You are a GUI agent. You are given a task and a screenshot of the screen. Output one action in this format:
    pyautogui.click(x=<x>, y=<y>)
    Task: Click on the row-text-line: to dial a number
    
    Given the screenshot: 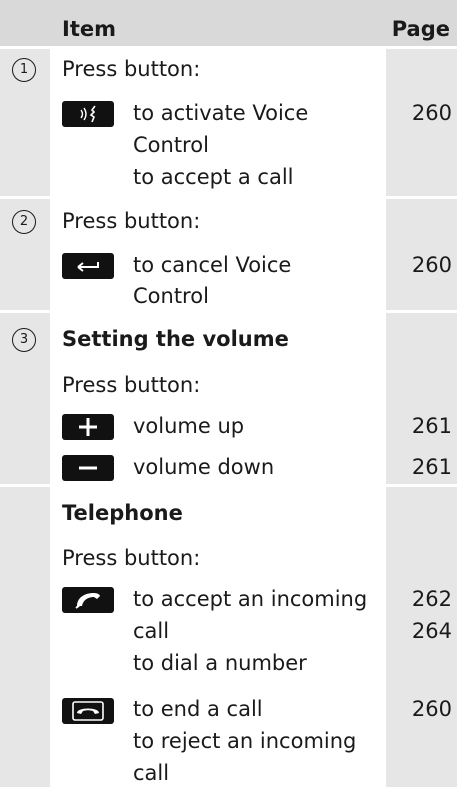 What is the action you would take?
    pyautogui.click(x=220, y=663)
    